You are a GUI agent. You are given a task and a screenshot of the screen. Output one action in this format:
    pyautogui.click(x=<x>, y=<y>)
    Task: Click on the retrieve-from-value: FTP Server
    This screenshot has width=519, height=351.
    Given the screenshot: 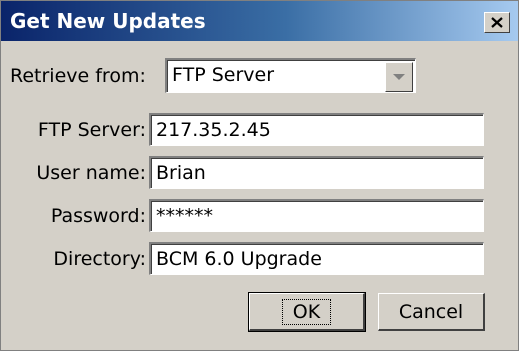 What is the action you would take?
    pyautogui.click(x=223, y=75)
    